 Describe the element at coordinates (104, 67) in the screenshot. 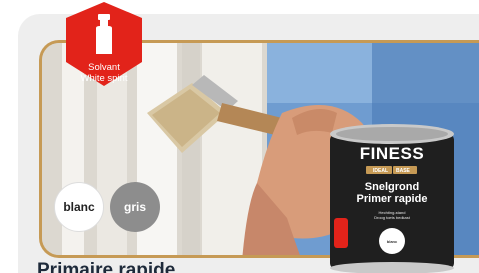

I see `badge-line-solvant: Solvant` at that location.